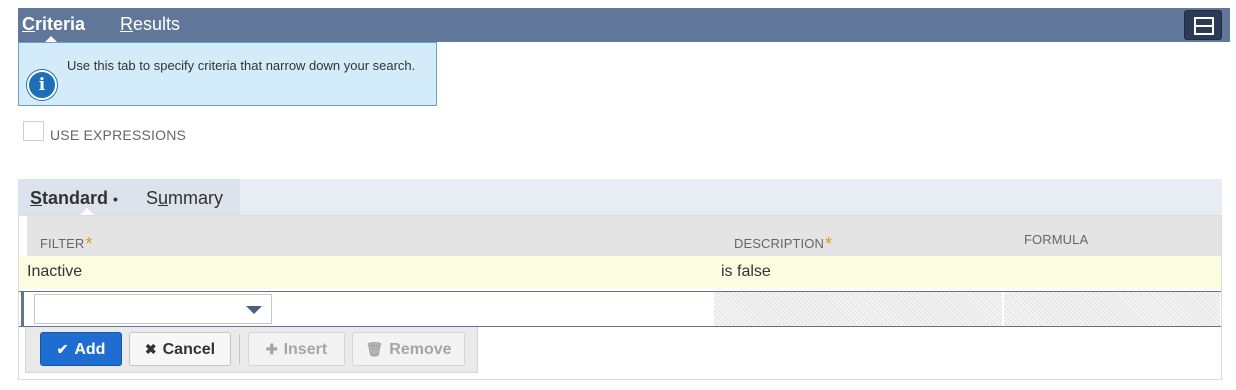 The width and height of the screenshot is (1236, 390). What do you see at coordinates (22, 309) in the screenshot?
I see `active-row-marker` at bounding box center [22, 309].